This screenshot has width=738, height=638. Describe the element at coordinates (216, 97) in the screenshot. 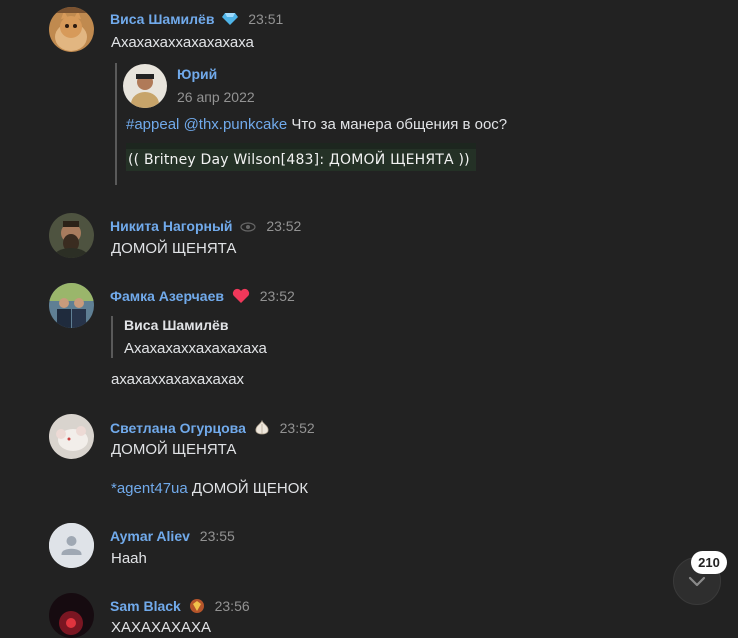

I see `forward-date: 26 апр 2022` at that location.